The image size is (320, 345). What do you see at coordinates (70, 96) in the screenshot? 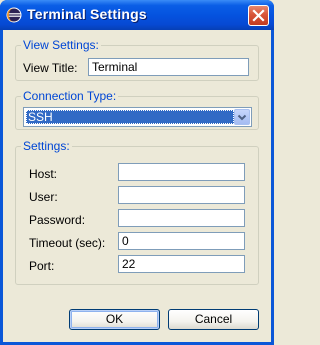
I see `connection-type-label: Connection Type:` at bounding box center [70, 96].